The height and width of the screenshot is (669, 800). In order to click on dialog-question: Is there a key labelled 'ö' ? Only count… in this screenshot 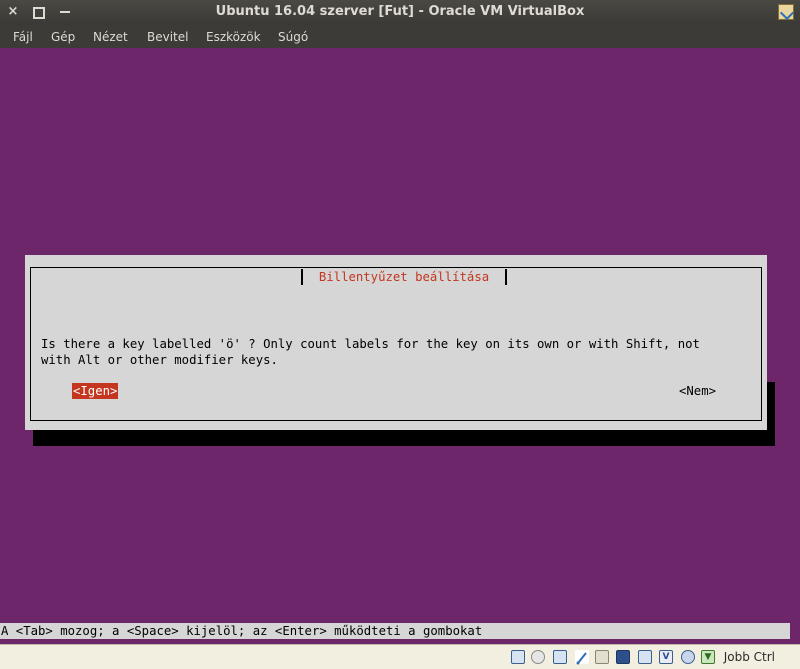, I will do `click(370, 352)`.